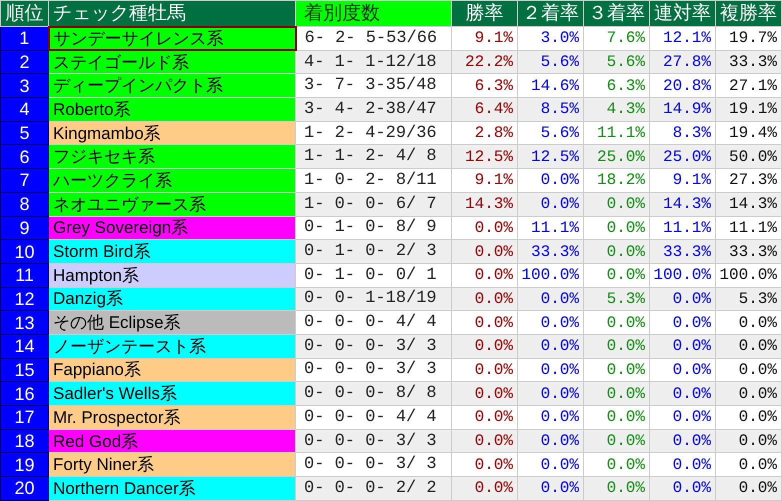 The width and height of the screenshot is (782, 501). I want to click on rate-cell: 18.2%, so click(617, 180).